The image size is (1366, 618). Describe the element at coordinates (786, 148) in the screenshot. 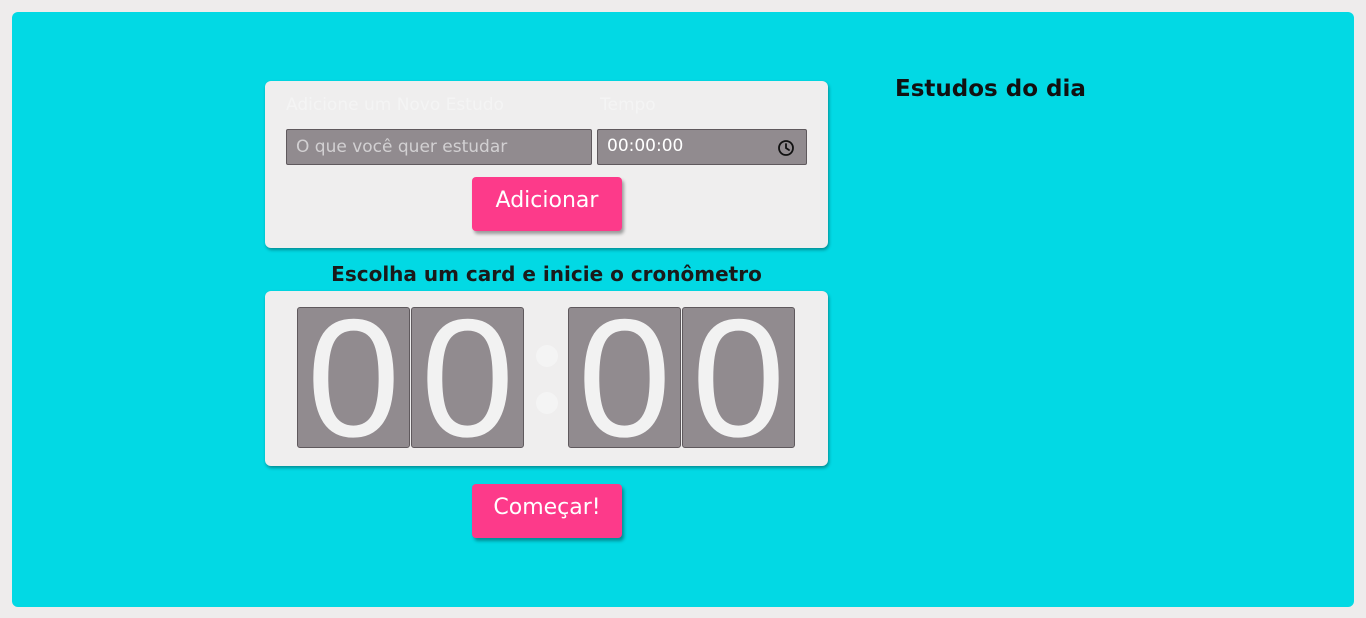

I see `clock-icon` at that location.